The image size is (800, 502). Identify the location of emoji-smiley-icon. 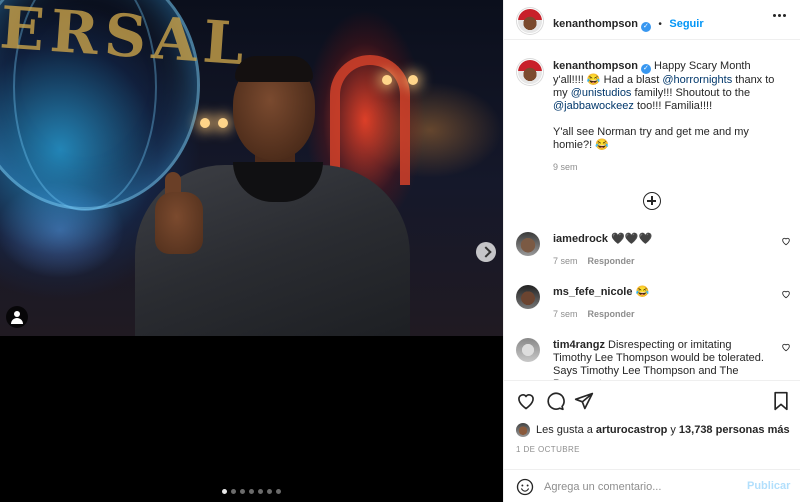
(525, 487).